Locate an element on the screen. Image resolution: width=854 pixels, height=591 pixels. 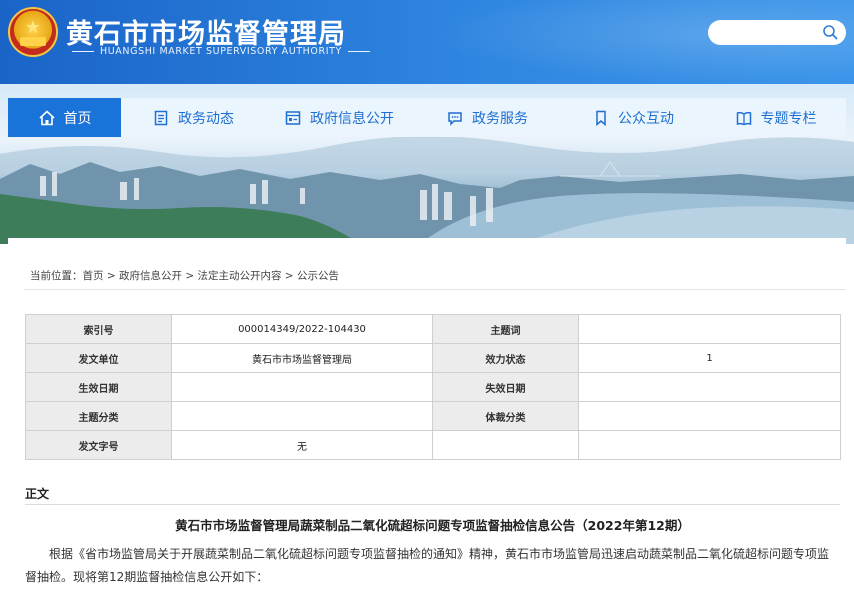
nav-item-news: 政务动态 is located at coordinates (193, 117).